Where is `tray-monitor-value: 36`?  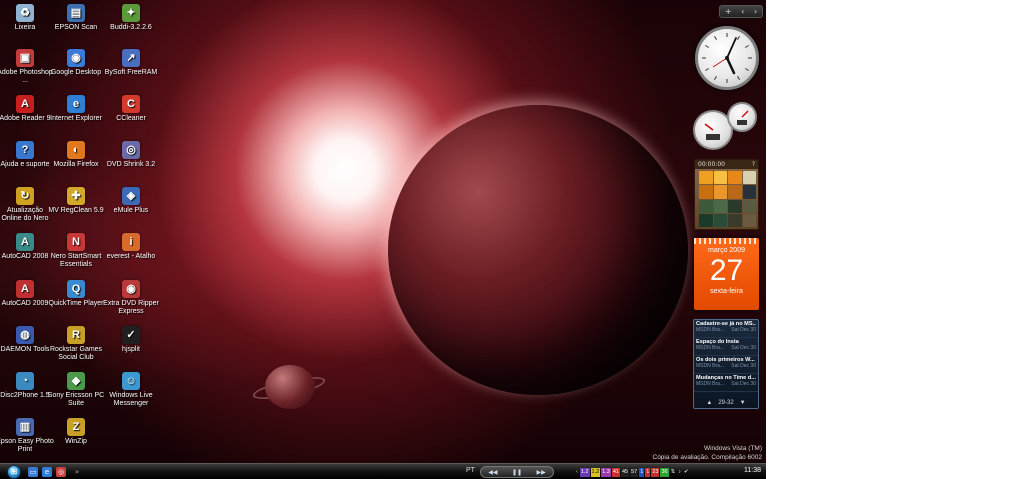 tray-monitor-value: 36 is located at coordinates (664, 472).